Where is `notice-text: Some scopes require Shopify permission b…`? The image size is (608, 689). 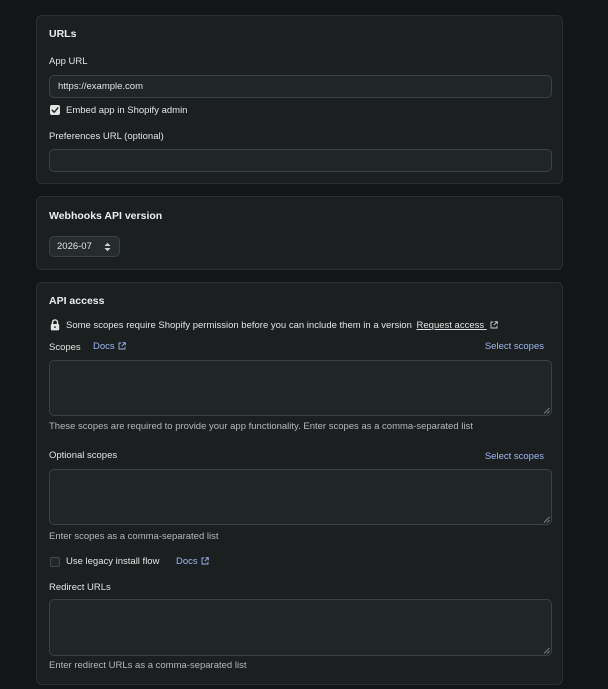
notice-text: Some scopes require Shopify permission b… is located at coordinates (239, 325).